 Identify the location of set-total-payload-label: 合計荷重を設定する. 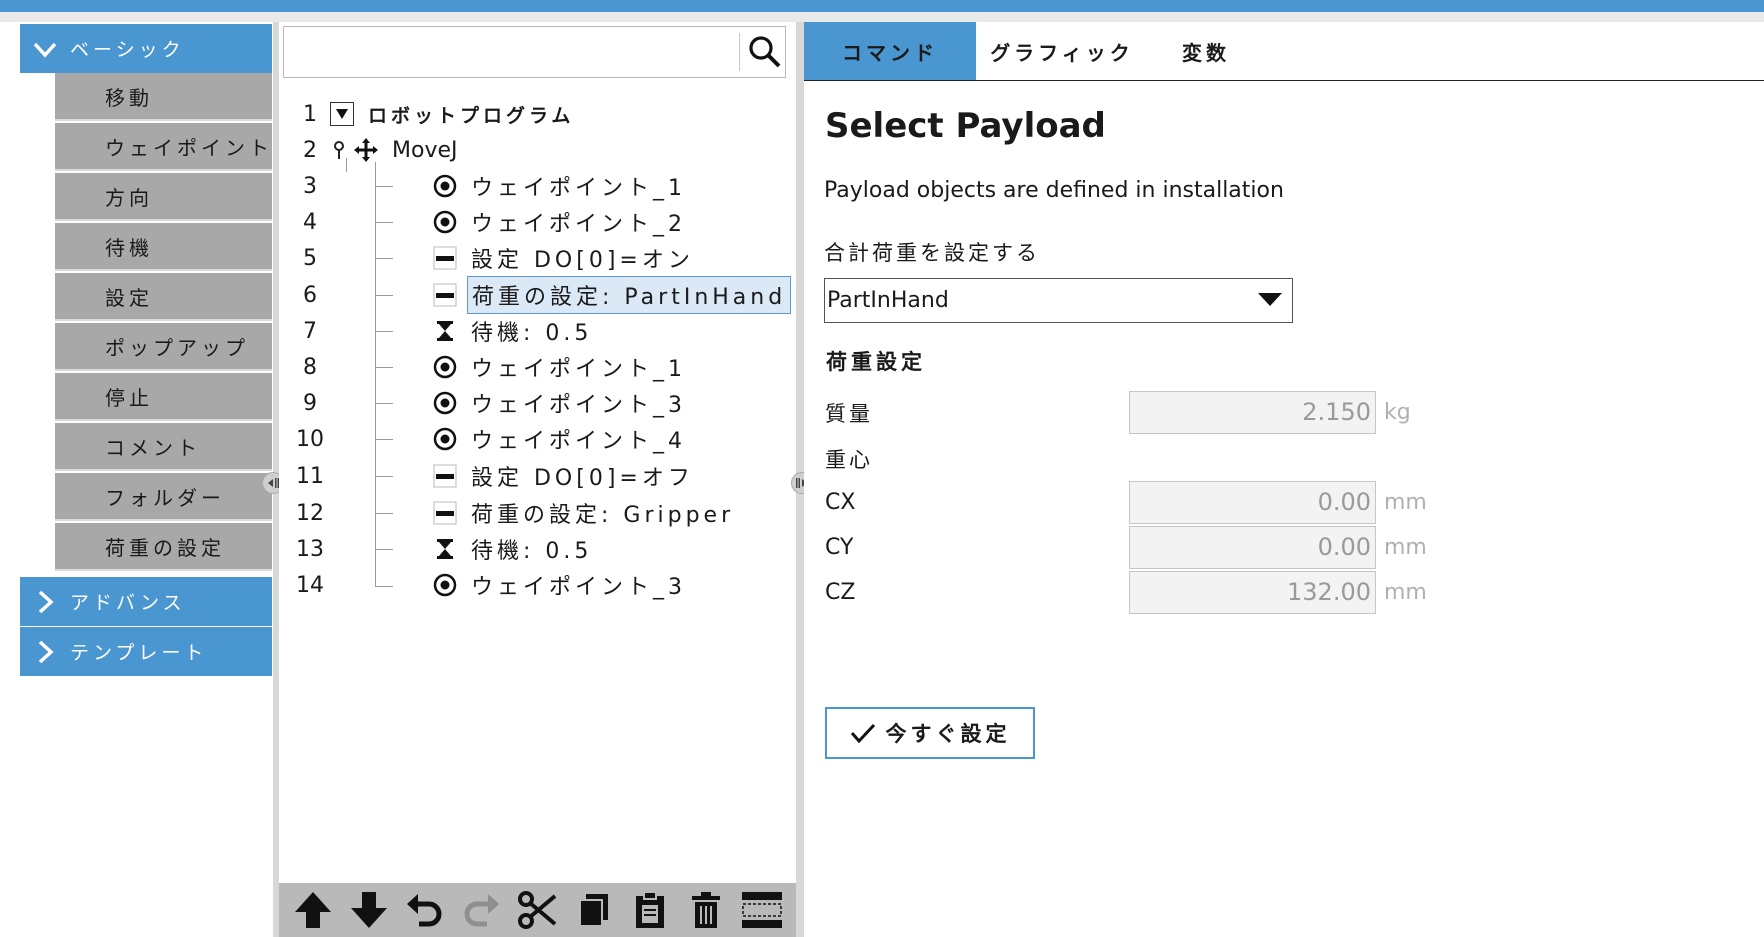
(932, 253).